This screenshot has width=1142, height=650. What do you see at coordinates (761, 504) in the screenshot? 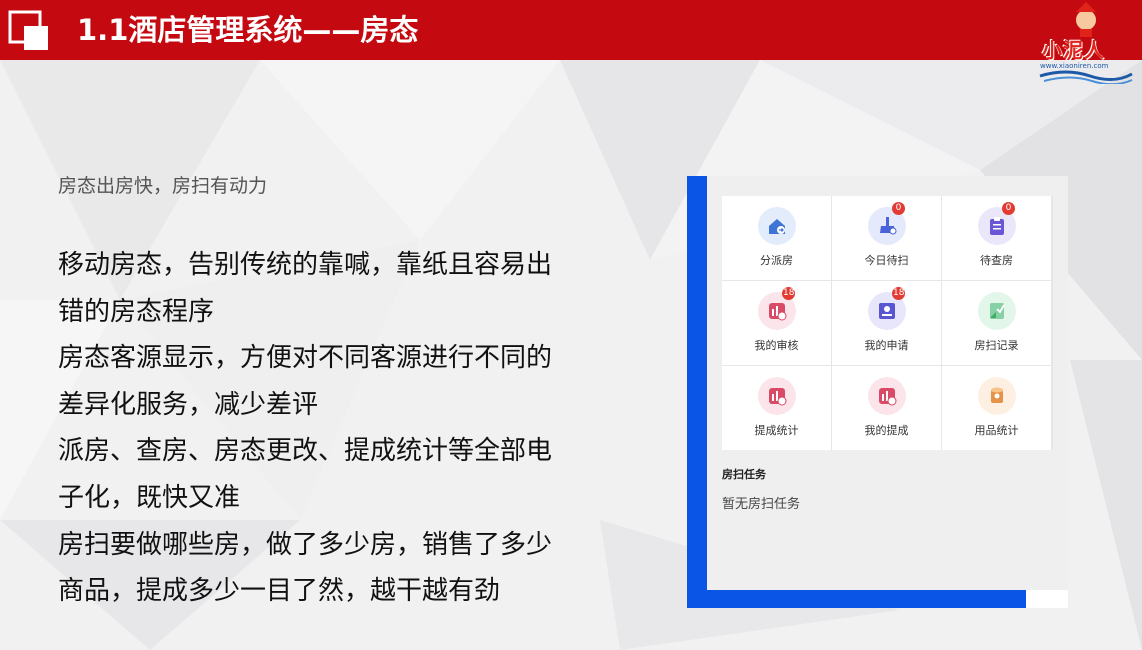
I see `task-empty-message: 暂无房扫任务` at bounding box center [761, 504].